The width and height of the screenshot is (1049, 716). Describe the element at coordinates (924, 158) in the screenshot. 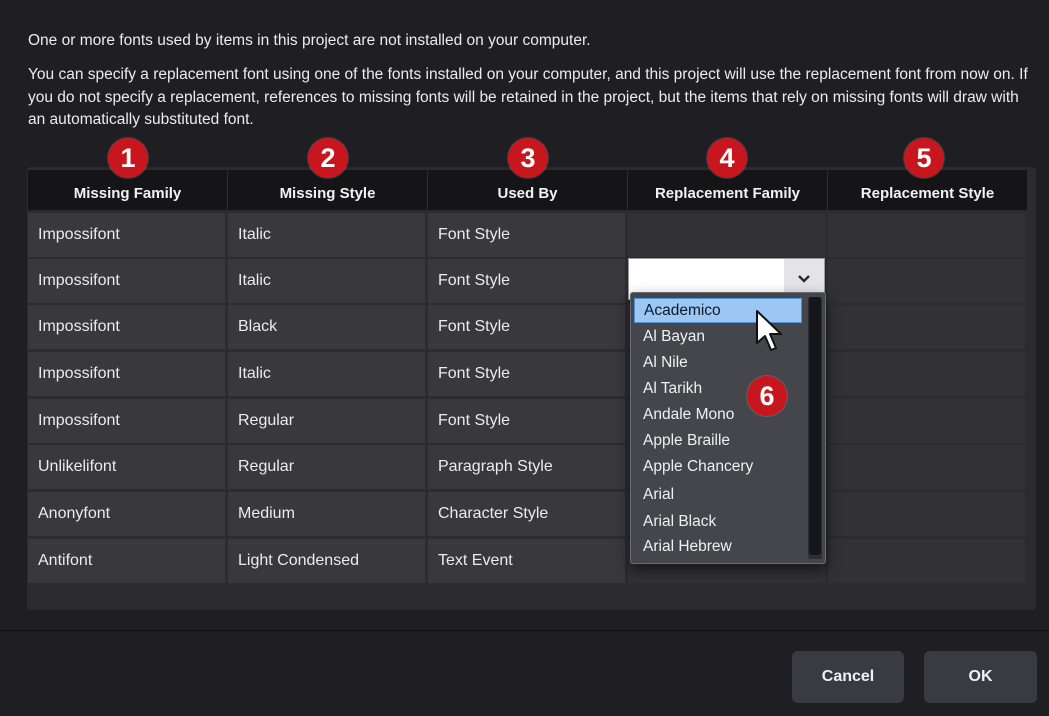

I see `callout-badge-5: 5` at that location.